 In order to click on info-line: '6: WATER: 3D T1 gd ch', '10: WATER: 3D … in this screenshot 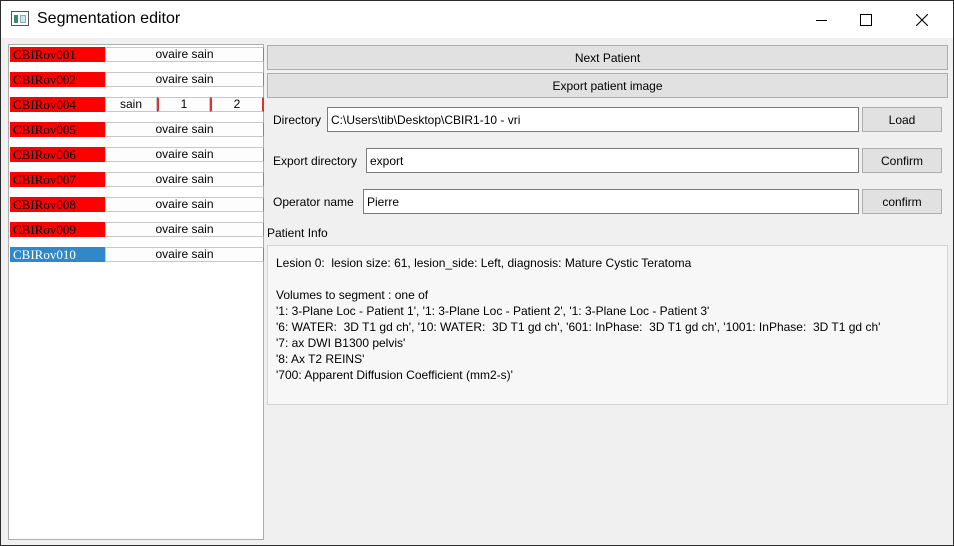, I will do `click(578, 327)`.